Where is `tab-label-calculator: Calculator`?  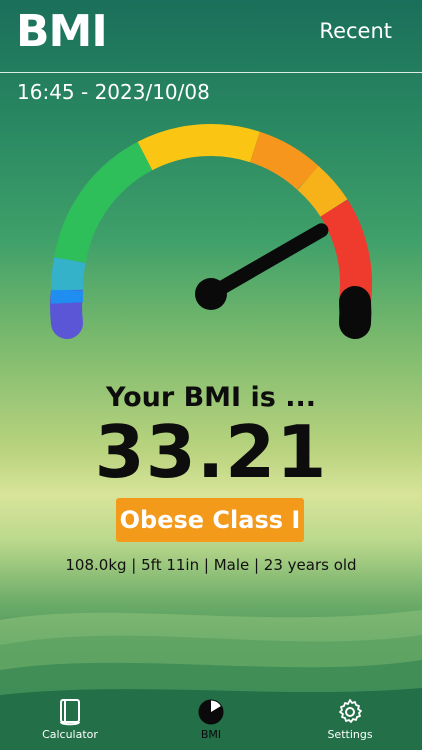 tab-label-calculator: Calculator is located at coordinates (70, 734).